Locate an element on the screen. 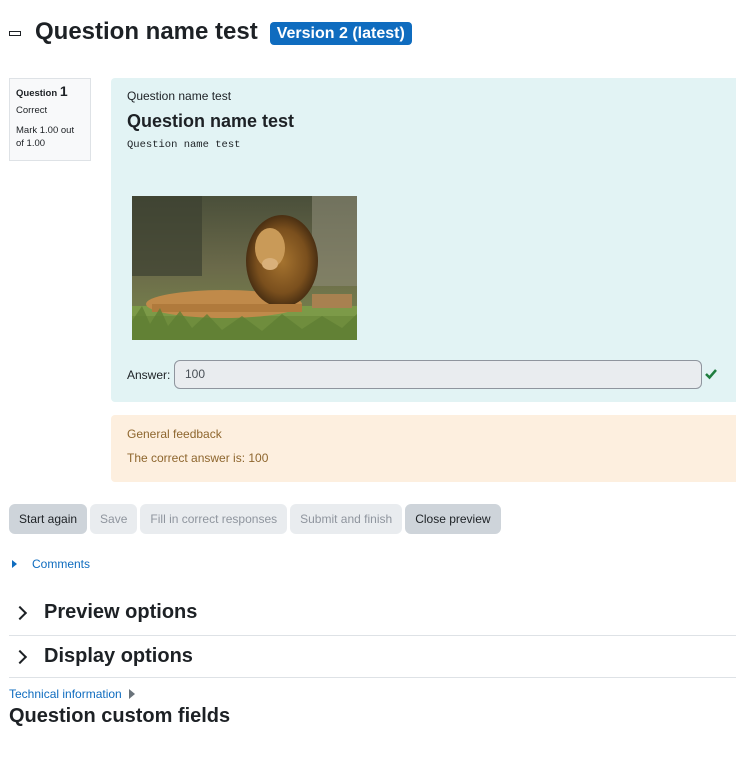  start-again-button: Start again is located at coordinates (48, 519).